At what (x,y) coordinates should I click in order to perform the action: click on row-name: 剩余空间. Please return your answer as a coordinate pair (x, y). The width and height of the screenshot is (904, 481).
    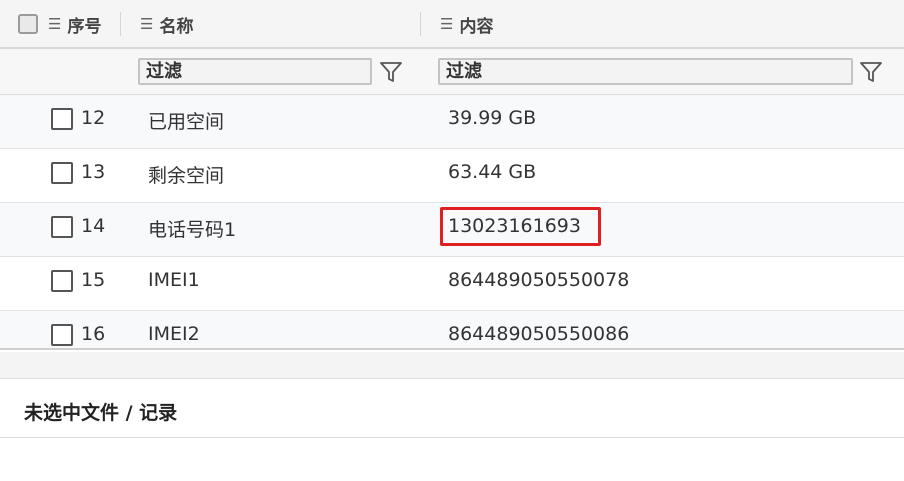
    Looking at the image, I should click on (186, 176).